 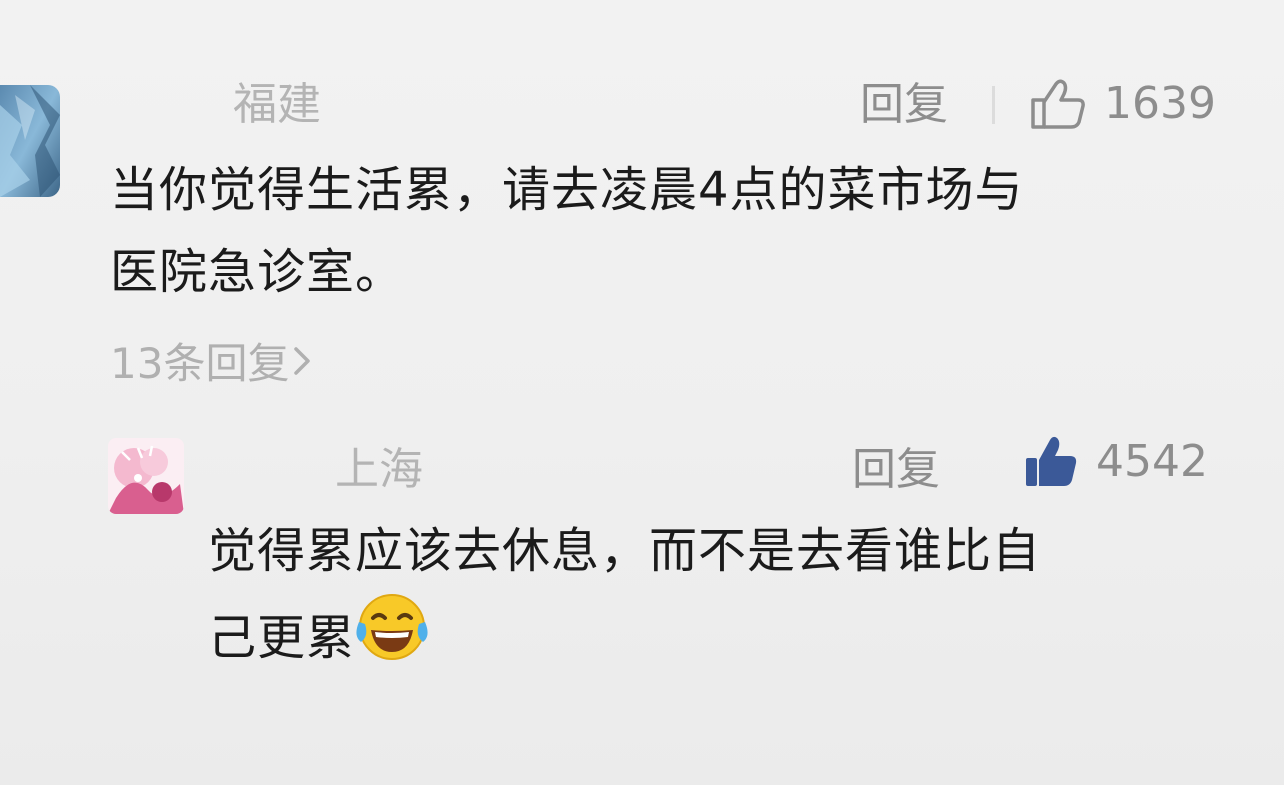 I want to click on like-count: 4542, so click(x=1152, y=461).